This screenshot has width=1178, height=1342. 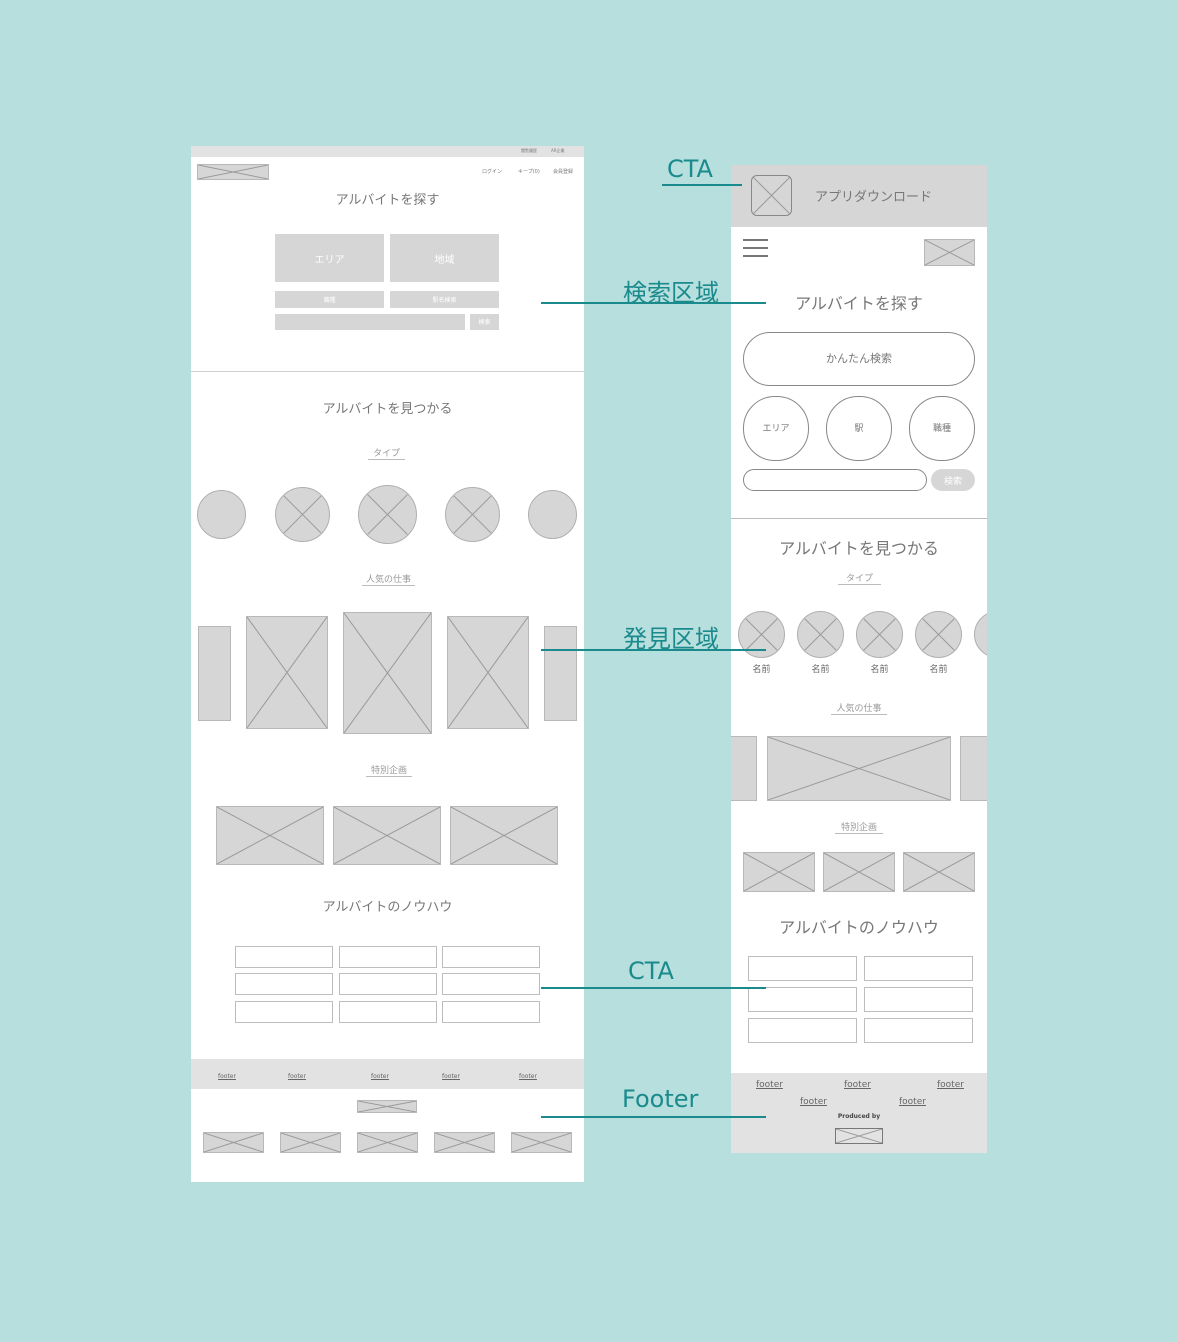 What do you see at coordinates (973, 768) in the screenshot?
I see `mobile-popular-card-right` at bounding box center [973, 768].